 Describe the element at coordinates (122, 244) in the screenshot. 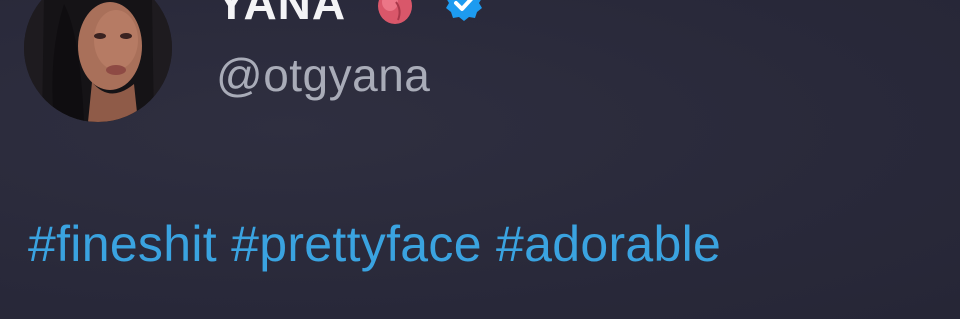

I see `hashtag-link: #fineshit` at that location.